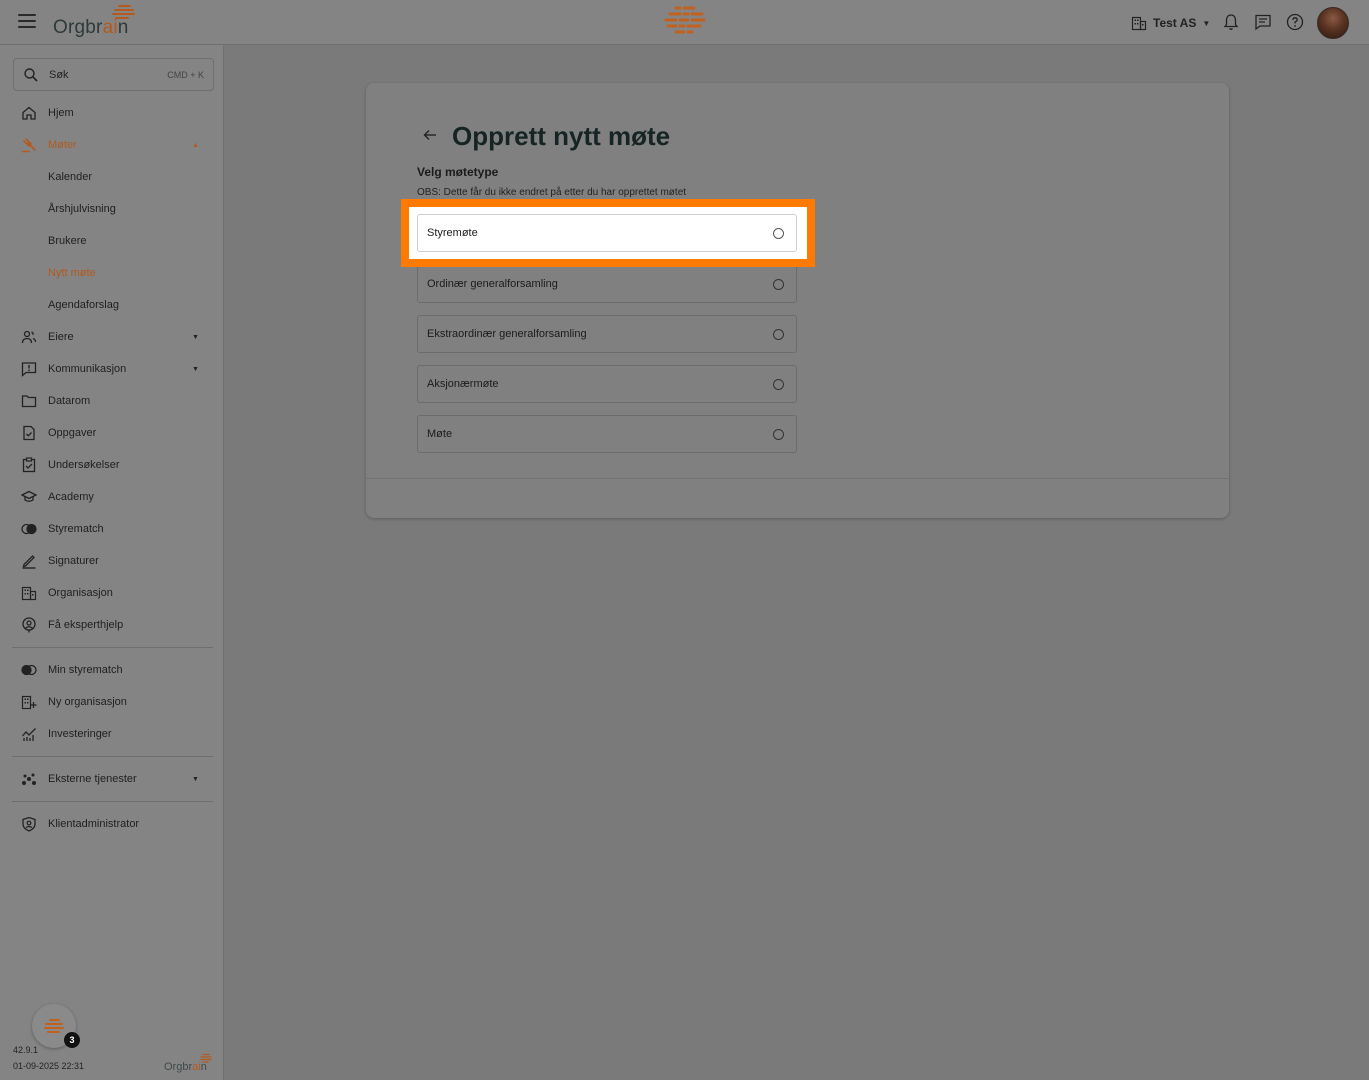  What do you see at coordinates (1295, 22) in the screenshot?
I see `help-icon` at bounding box center [1295, 22].